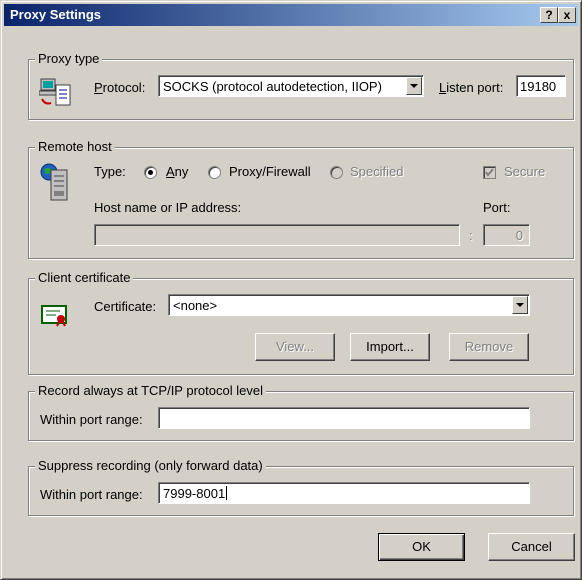 The width and height of the screenshot is (582, 580). I want to click on secure-checkbox, so click(489, 172).